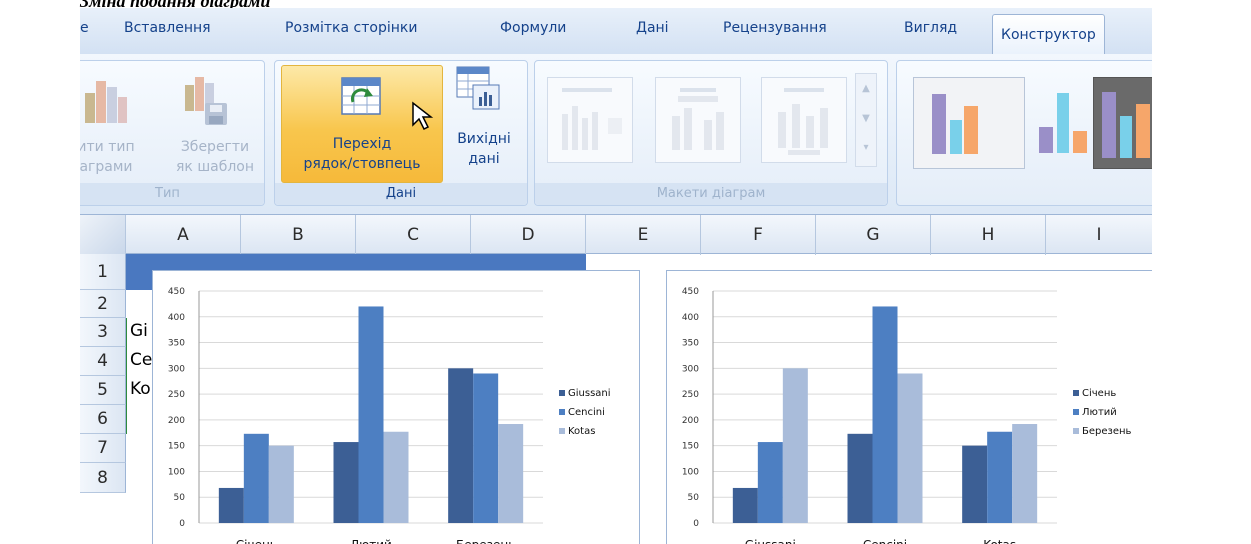 The image size is (1251, 544). I want to click on legend-entry: Giussani, so click(589, 393).